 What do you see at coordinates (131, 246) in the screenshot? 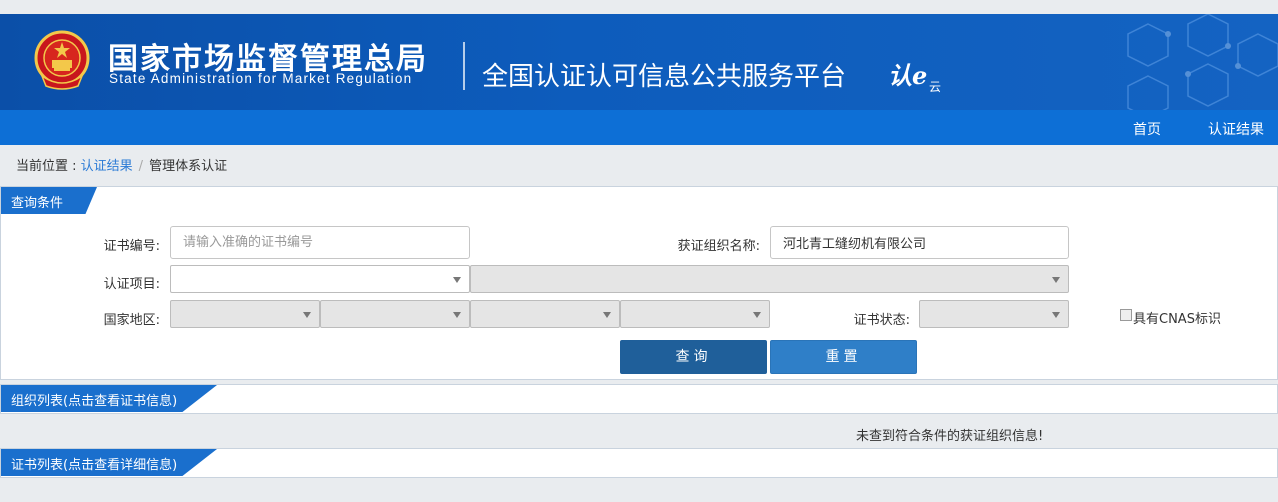
I see `cert-no-label: 证书编号:` at bounding box center [131, 246].